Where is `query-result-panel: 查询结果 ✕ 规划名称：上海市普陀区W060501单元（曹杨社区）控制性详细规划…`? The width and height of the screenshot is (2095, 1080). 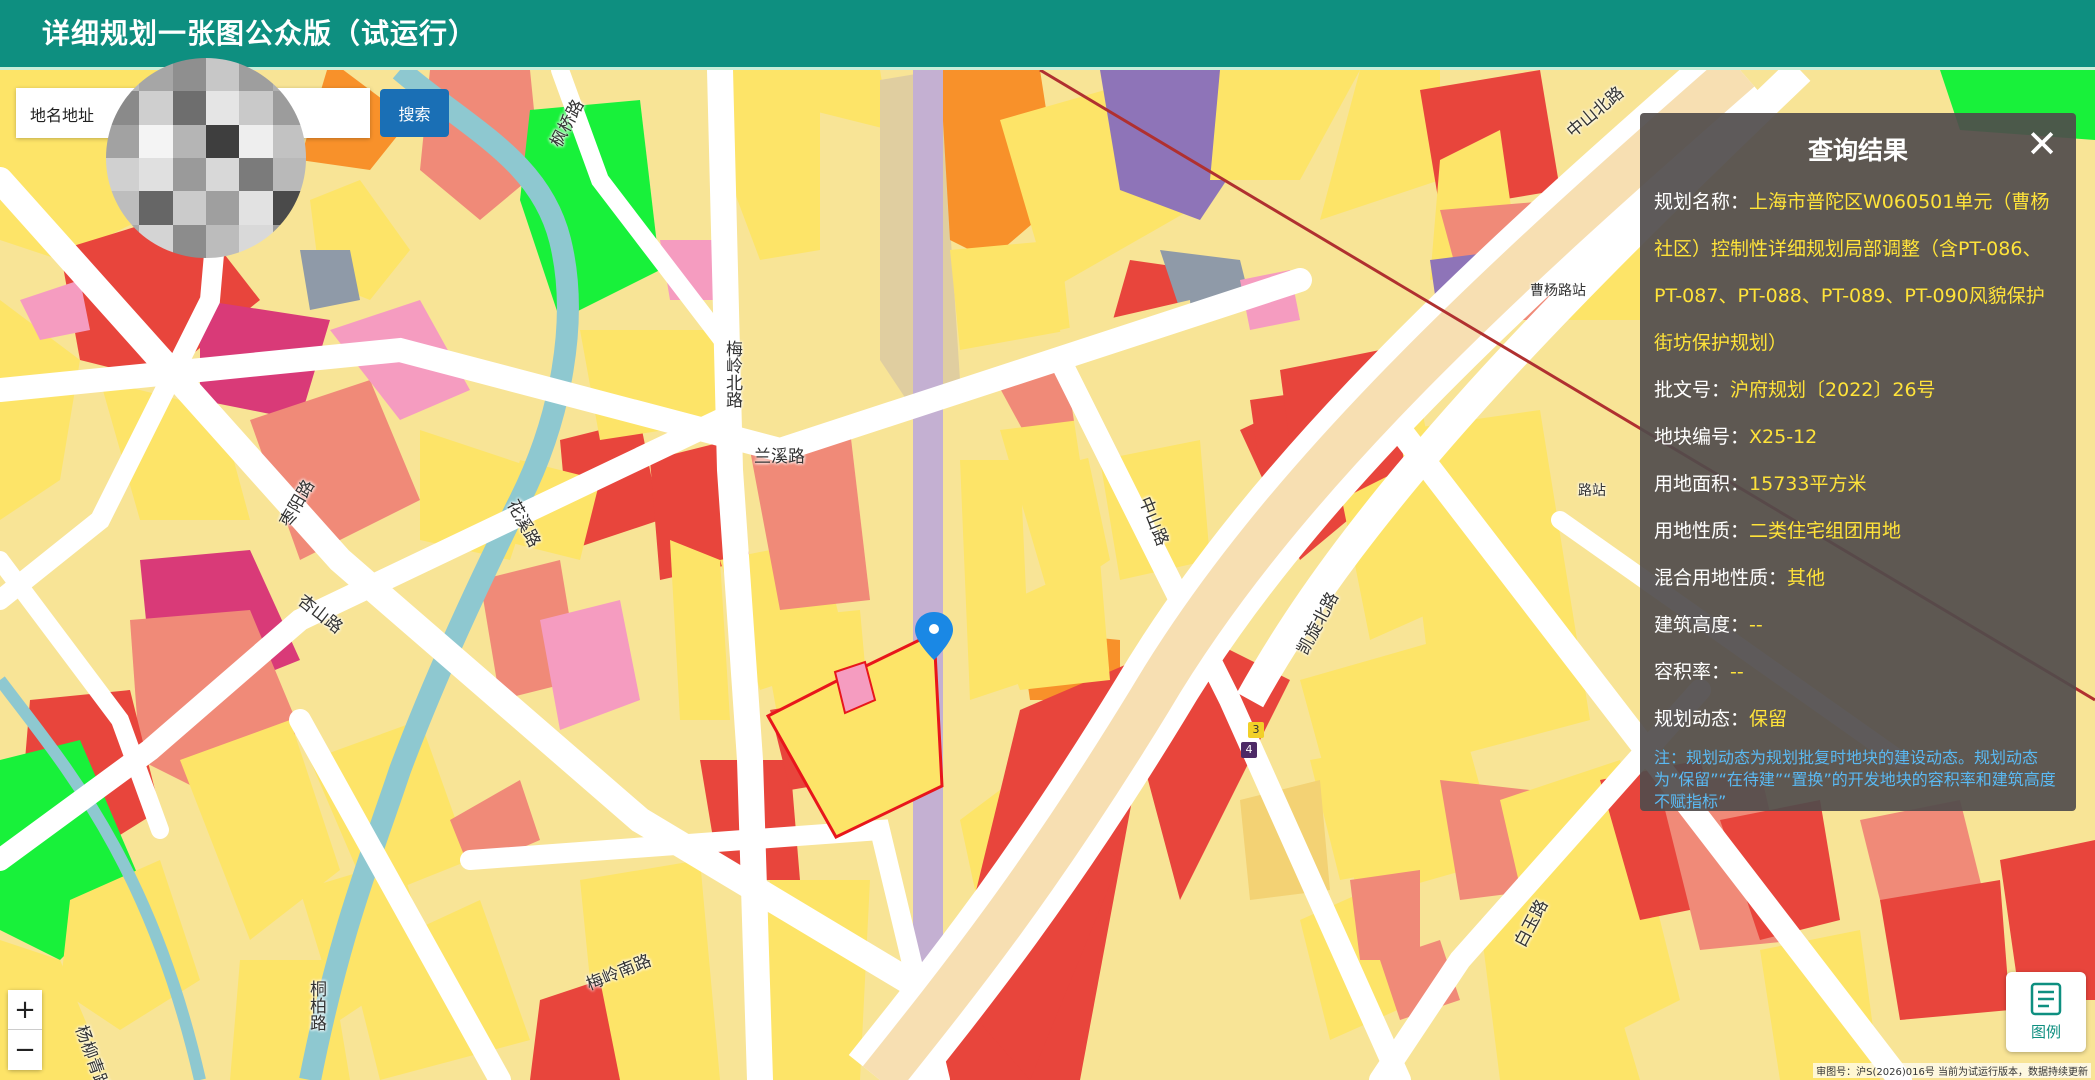
query-result-panel: 查询结果 ✕ 规划名称：上海市普陀区W060501单元（曹杨社区）控制性详细规划… is located at coordinates (1858, 462).